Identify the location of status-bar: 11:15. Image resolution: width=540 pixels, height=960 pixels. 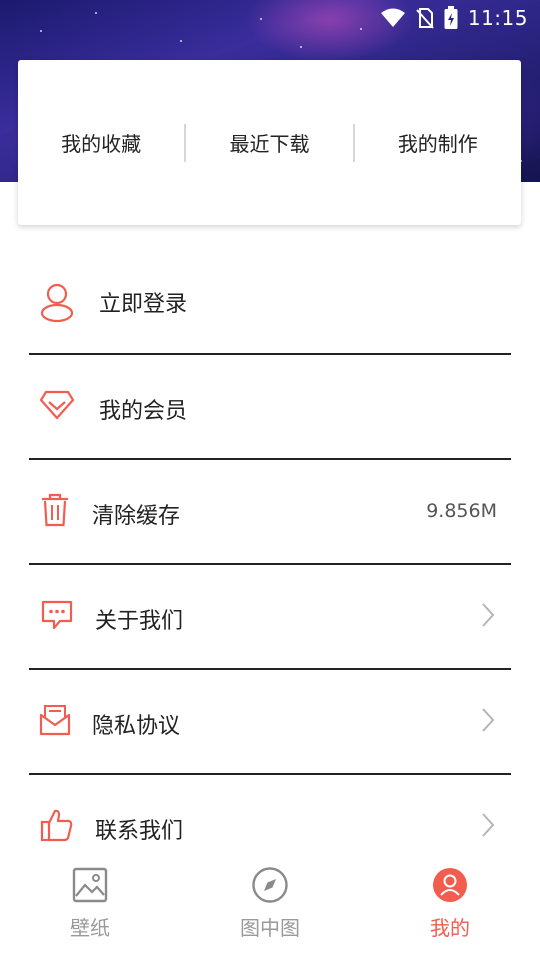
(454, 18).